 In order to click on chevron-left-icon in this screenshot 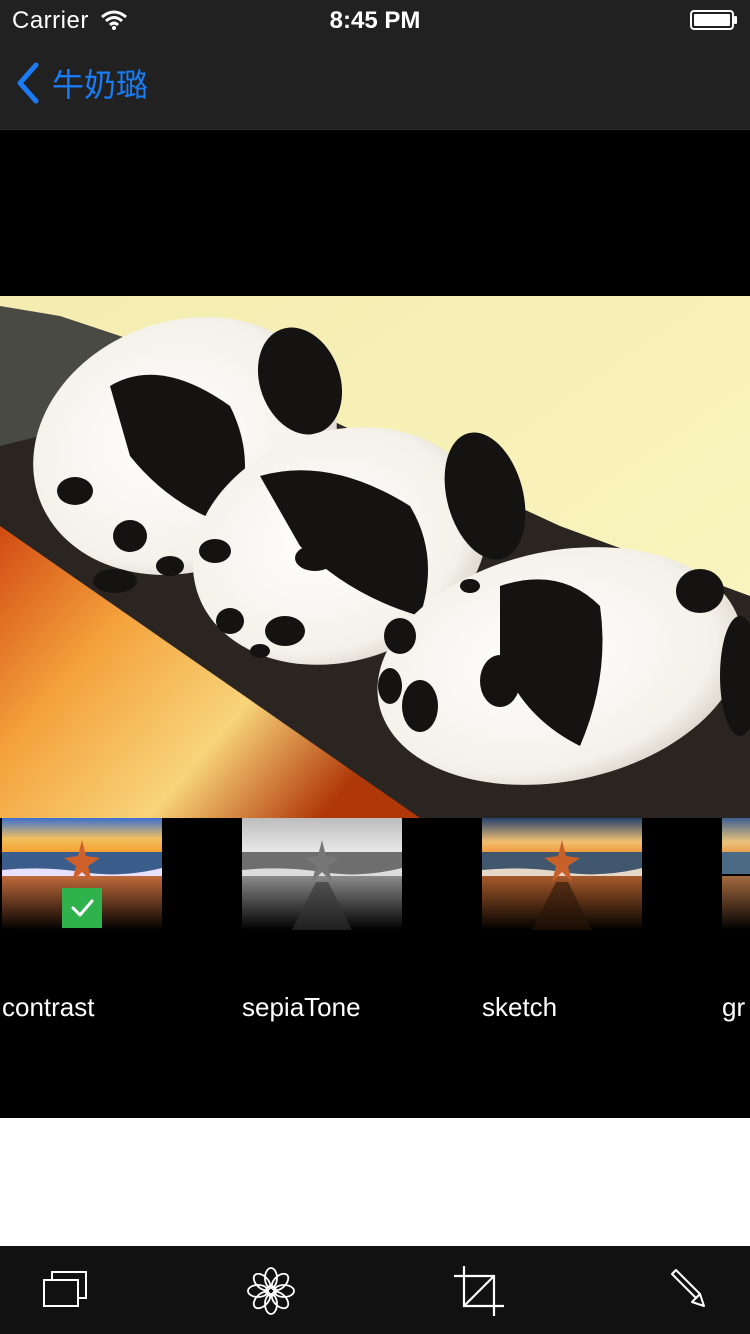, I will do `click(28, 83)`.